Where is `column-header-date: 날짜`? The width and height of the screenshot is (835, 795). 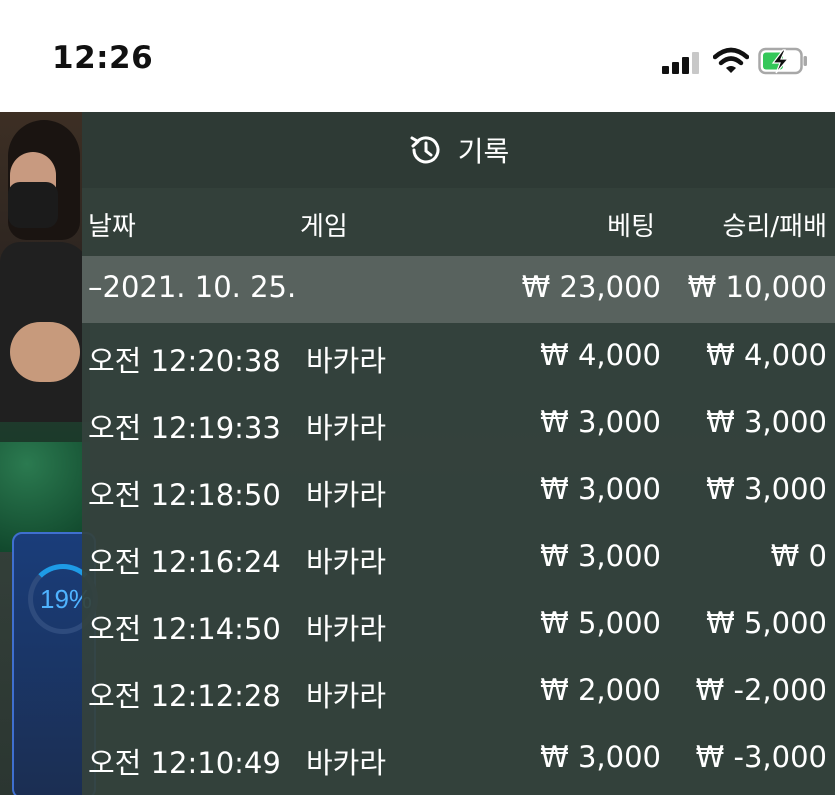
column-header-date: 날짜 is located at coordinates (112, 227).